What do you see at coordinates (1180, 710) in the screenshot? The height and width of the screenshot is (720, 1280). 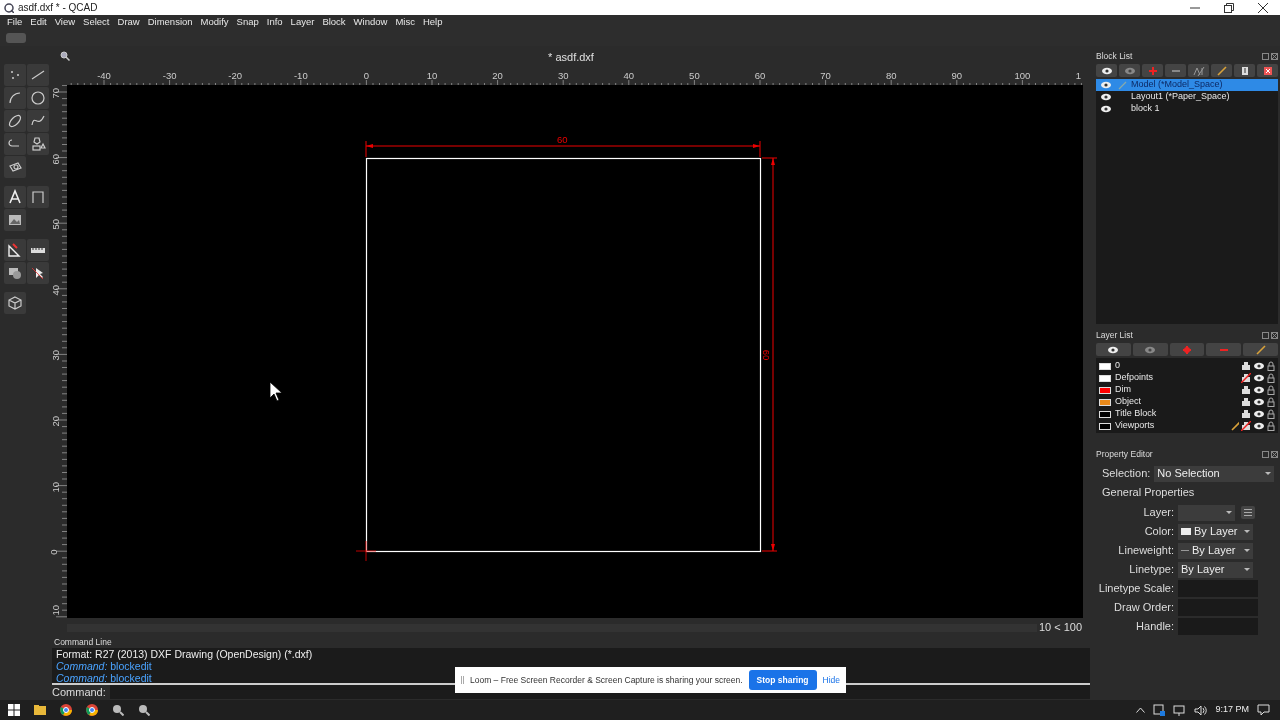 I see `network-icon` at bounding box center [1180, 710].